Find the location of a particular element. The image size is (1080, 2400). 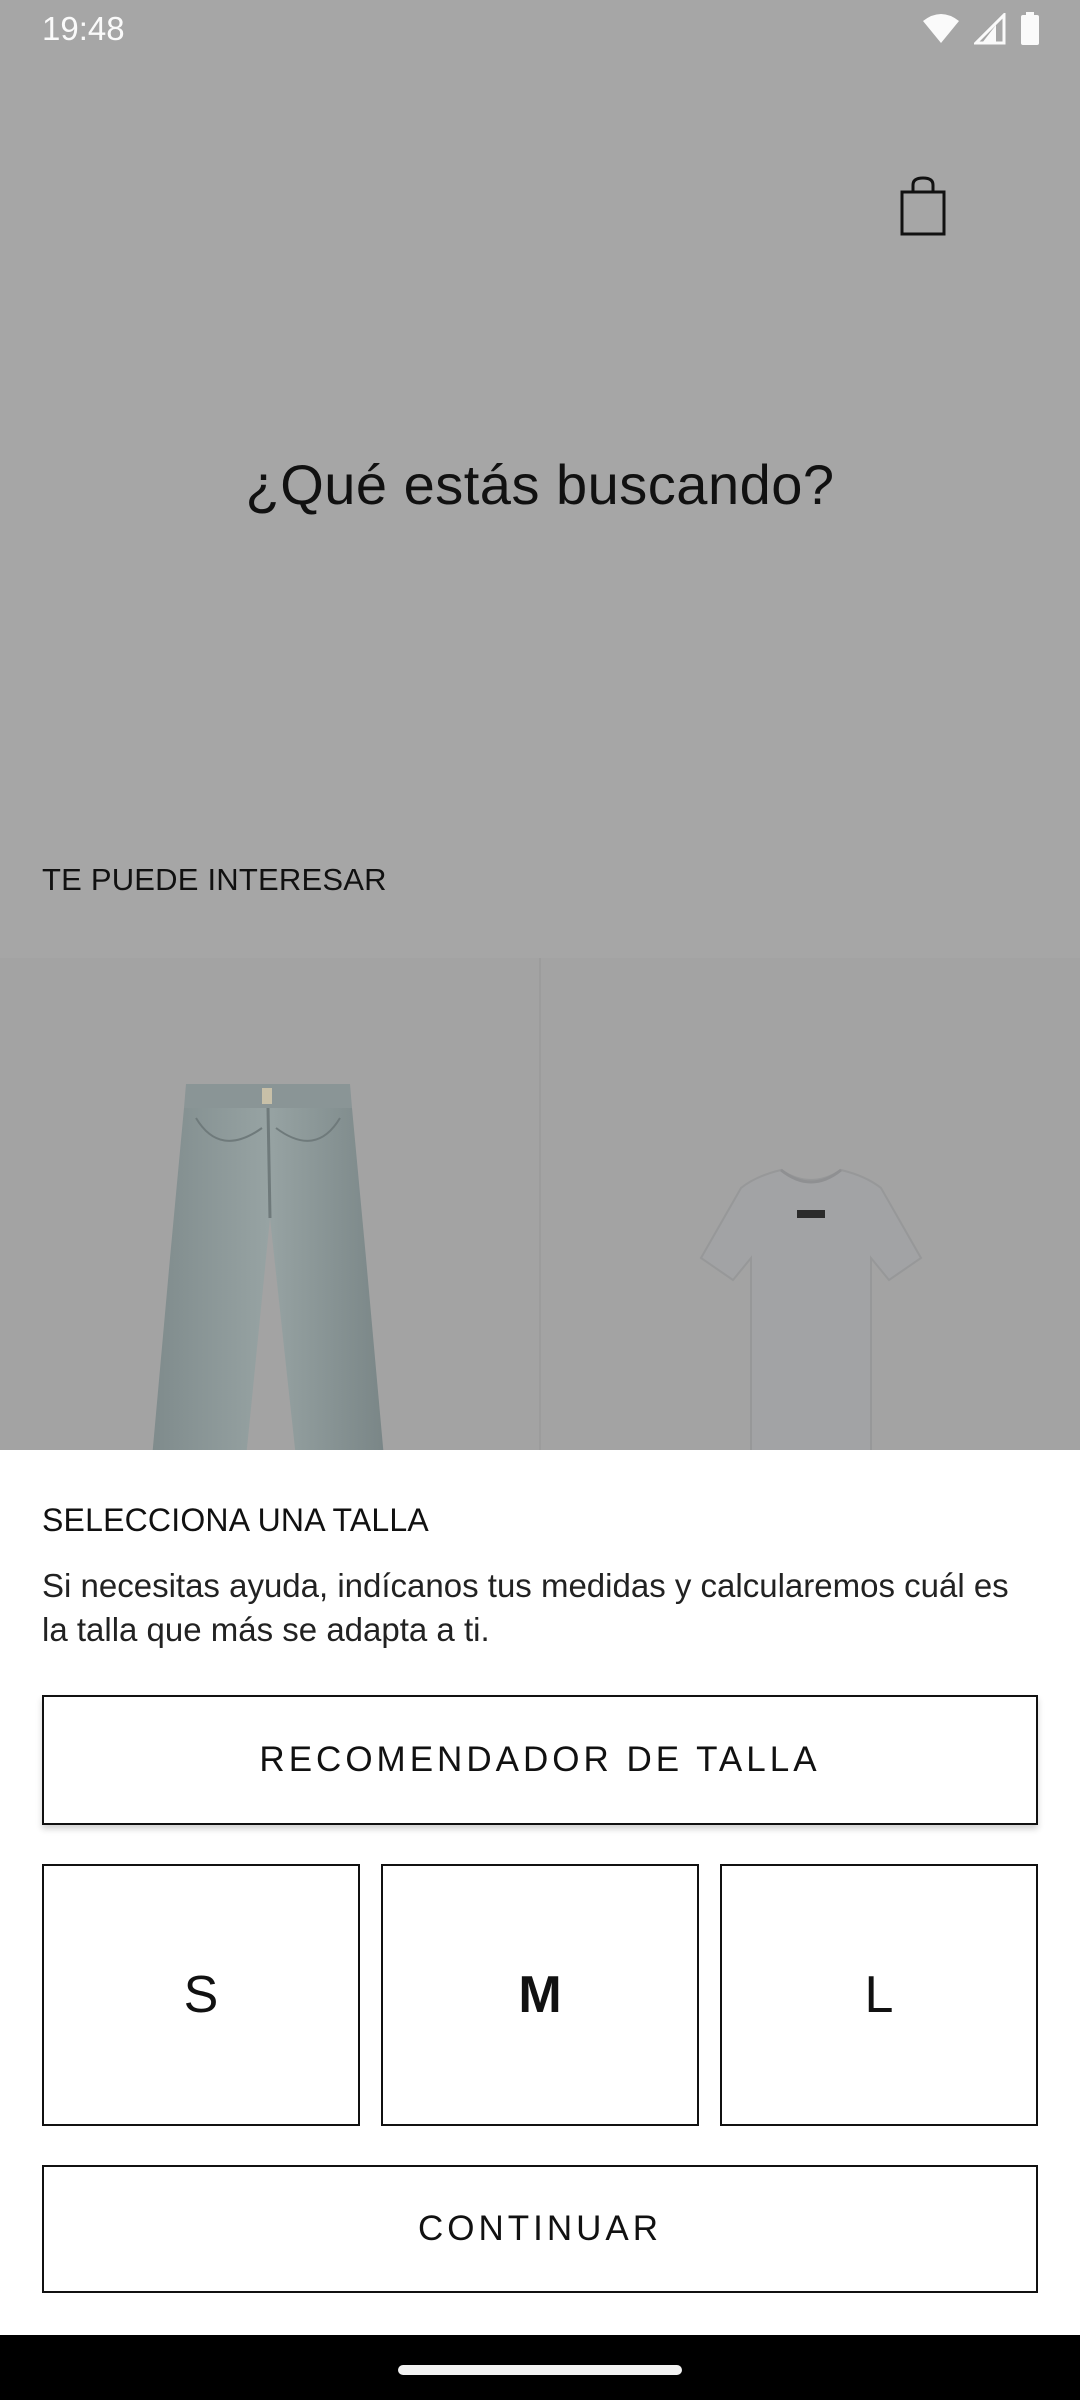

search-prompt: ¿Qué estás buscando? is located at coordinates (540, 484).